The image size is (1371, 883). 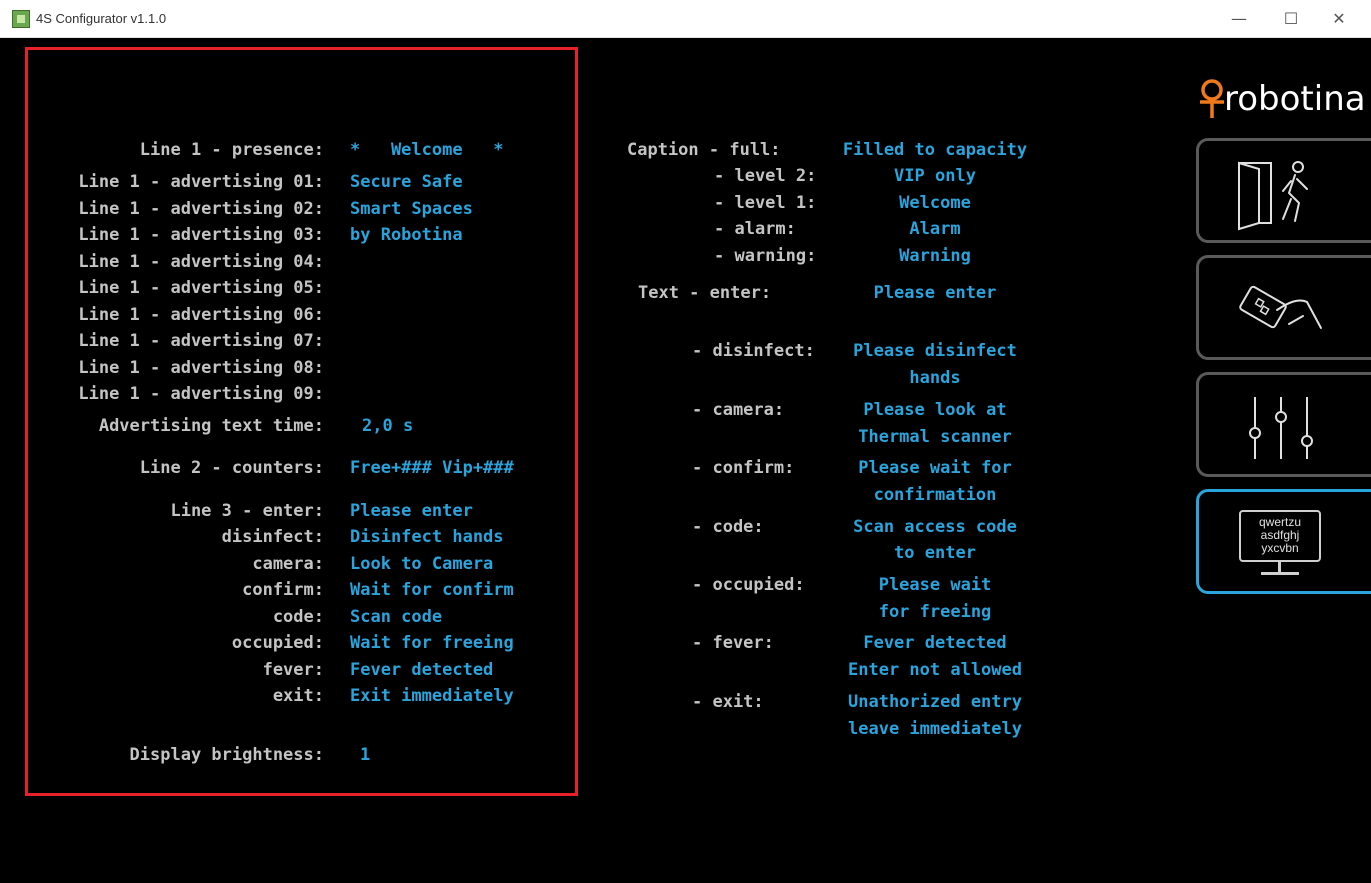 What do you see at coordinates (765, 176) in the screenshot?
I see `caption-level2-label: - level 2:` at bounding box center [765, 176].